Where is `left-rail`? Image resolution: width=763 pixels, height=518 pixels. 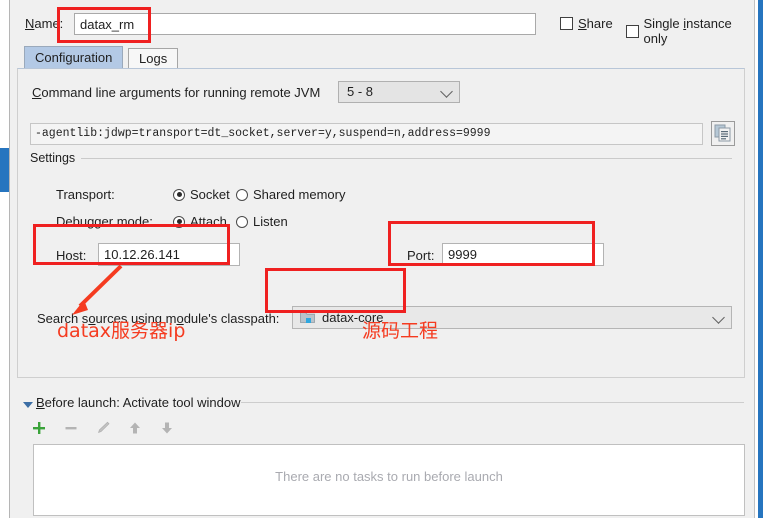 left-rail is located at coordinates (5, 259).